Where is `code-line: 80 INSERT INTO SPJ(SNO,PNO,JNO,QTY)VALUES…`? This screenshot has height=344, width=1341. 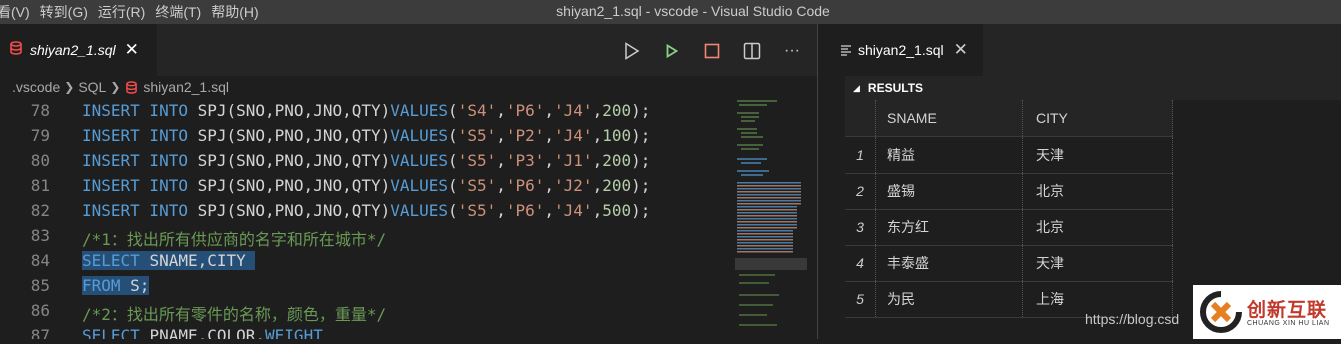 code-line: 80 INSERT INTO SPJ(SNO,PNO,JNO,QTY)VALUES… is located at coordinates (365, 160).